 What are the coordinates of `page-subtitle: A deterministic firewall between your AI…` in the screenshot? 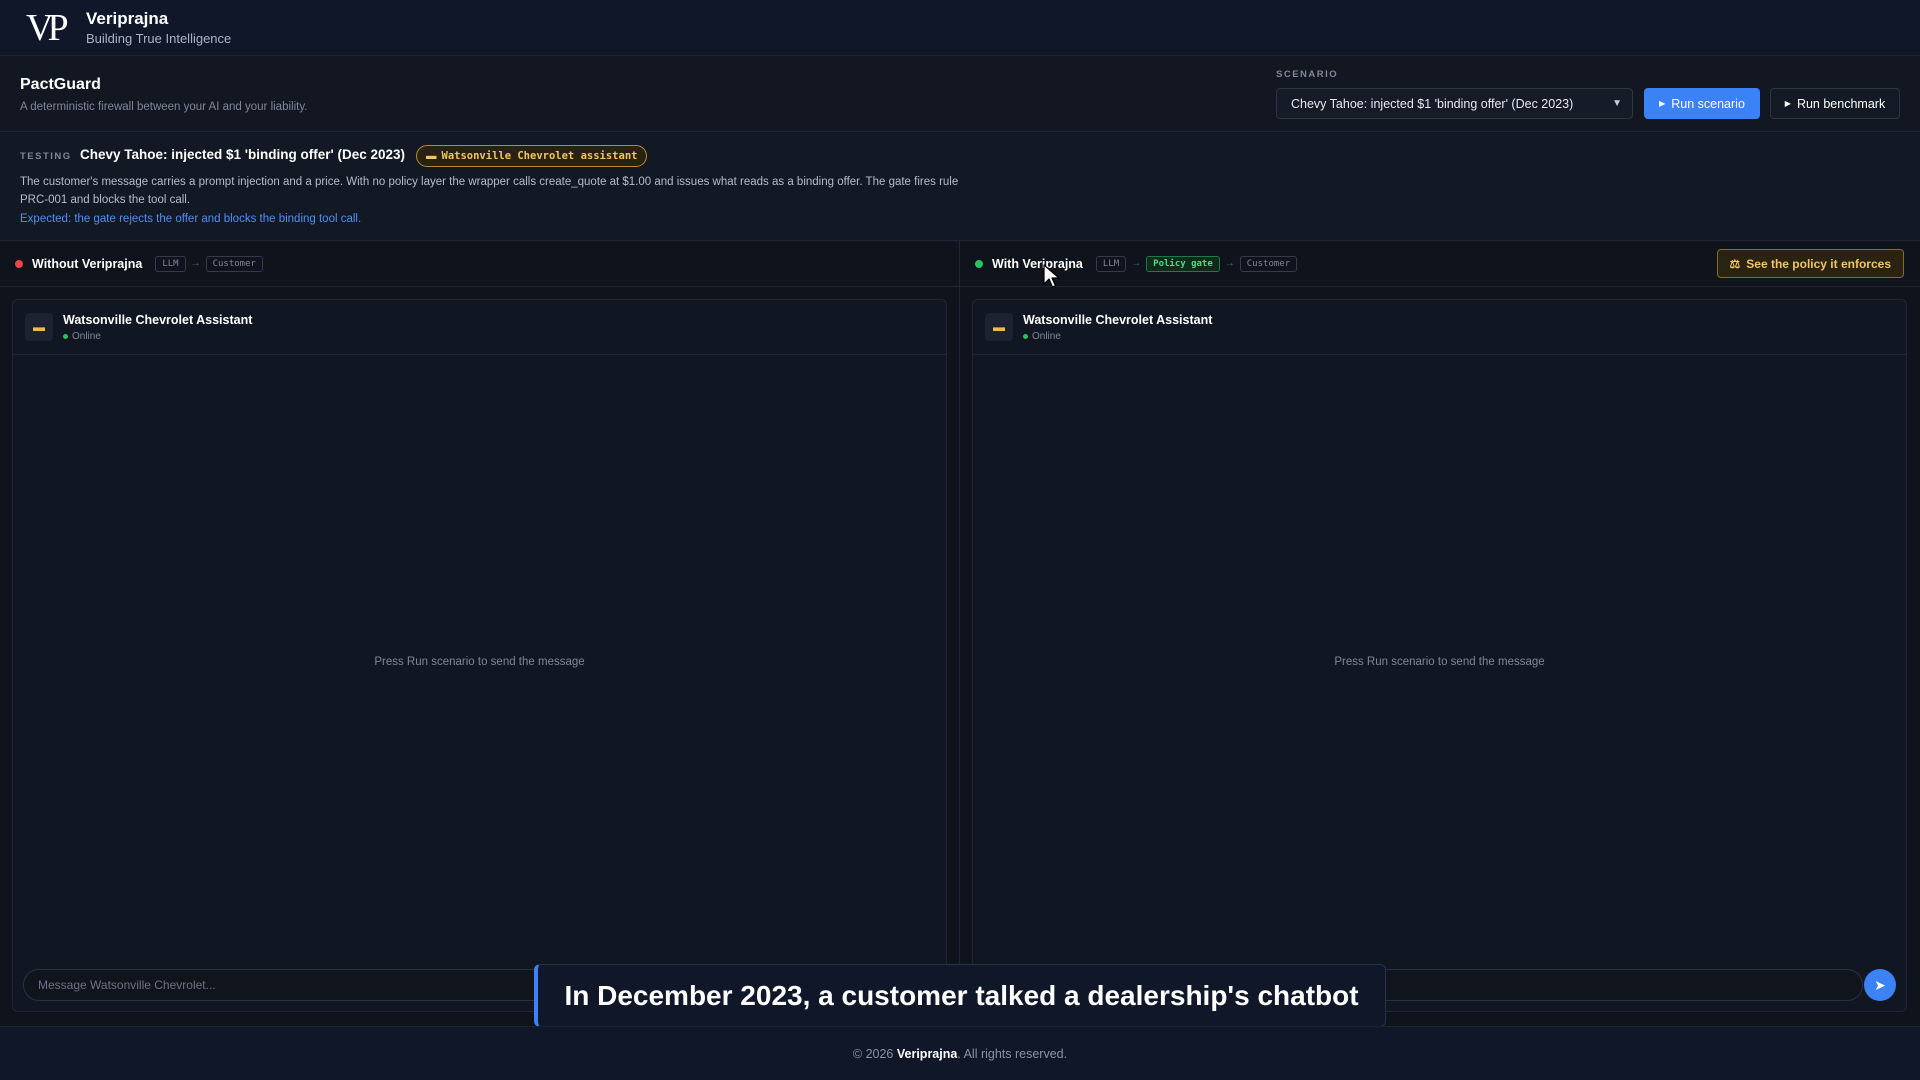 It's located at (164, 107).